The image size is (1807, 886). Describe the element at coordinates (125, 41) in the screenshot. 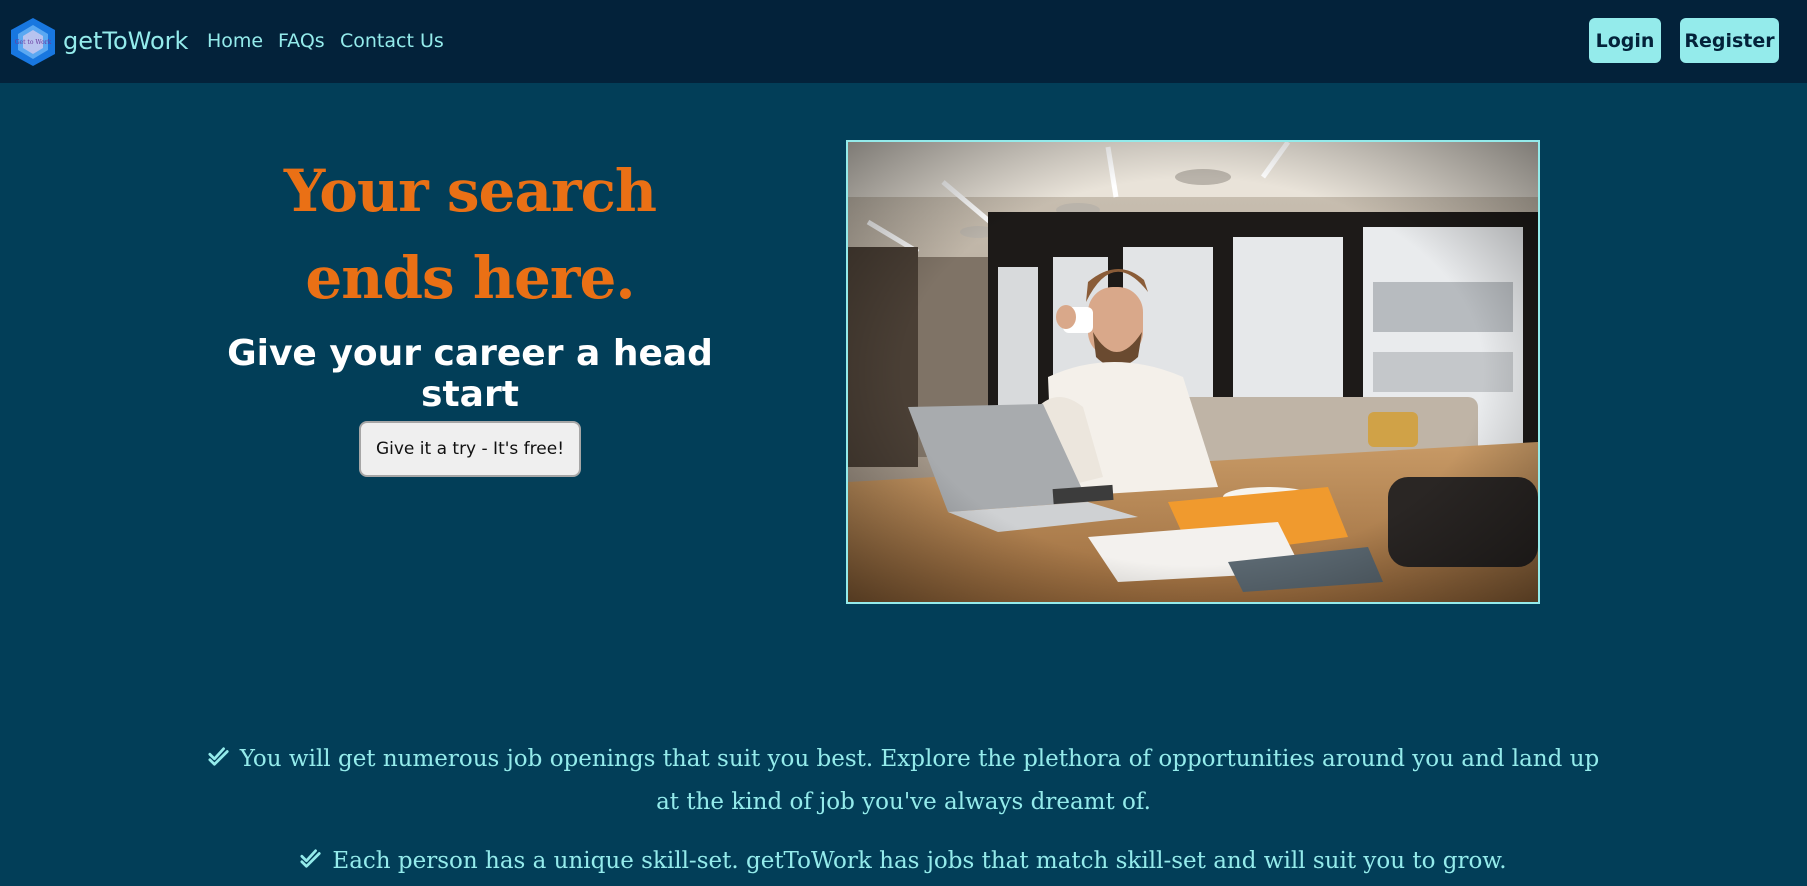

I see `brand-name: getToWork` at that location.